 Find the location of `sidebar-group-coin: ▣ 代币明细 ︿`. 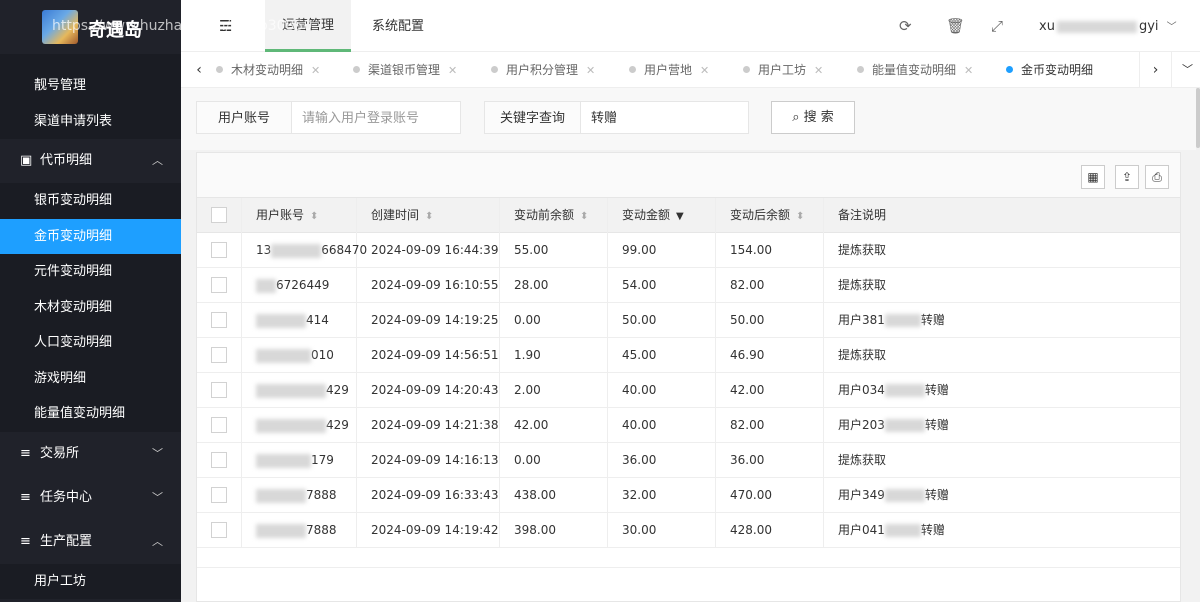

sidebar-group-coin: ▣ 代币明细 ︿ is located at coordinates (90, 161).